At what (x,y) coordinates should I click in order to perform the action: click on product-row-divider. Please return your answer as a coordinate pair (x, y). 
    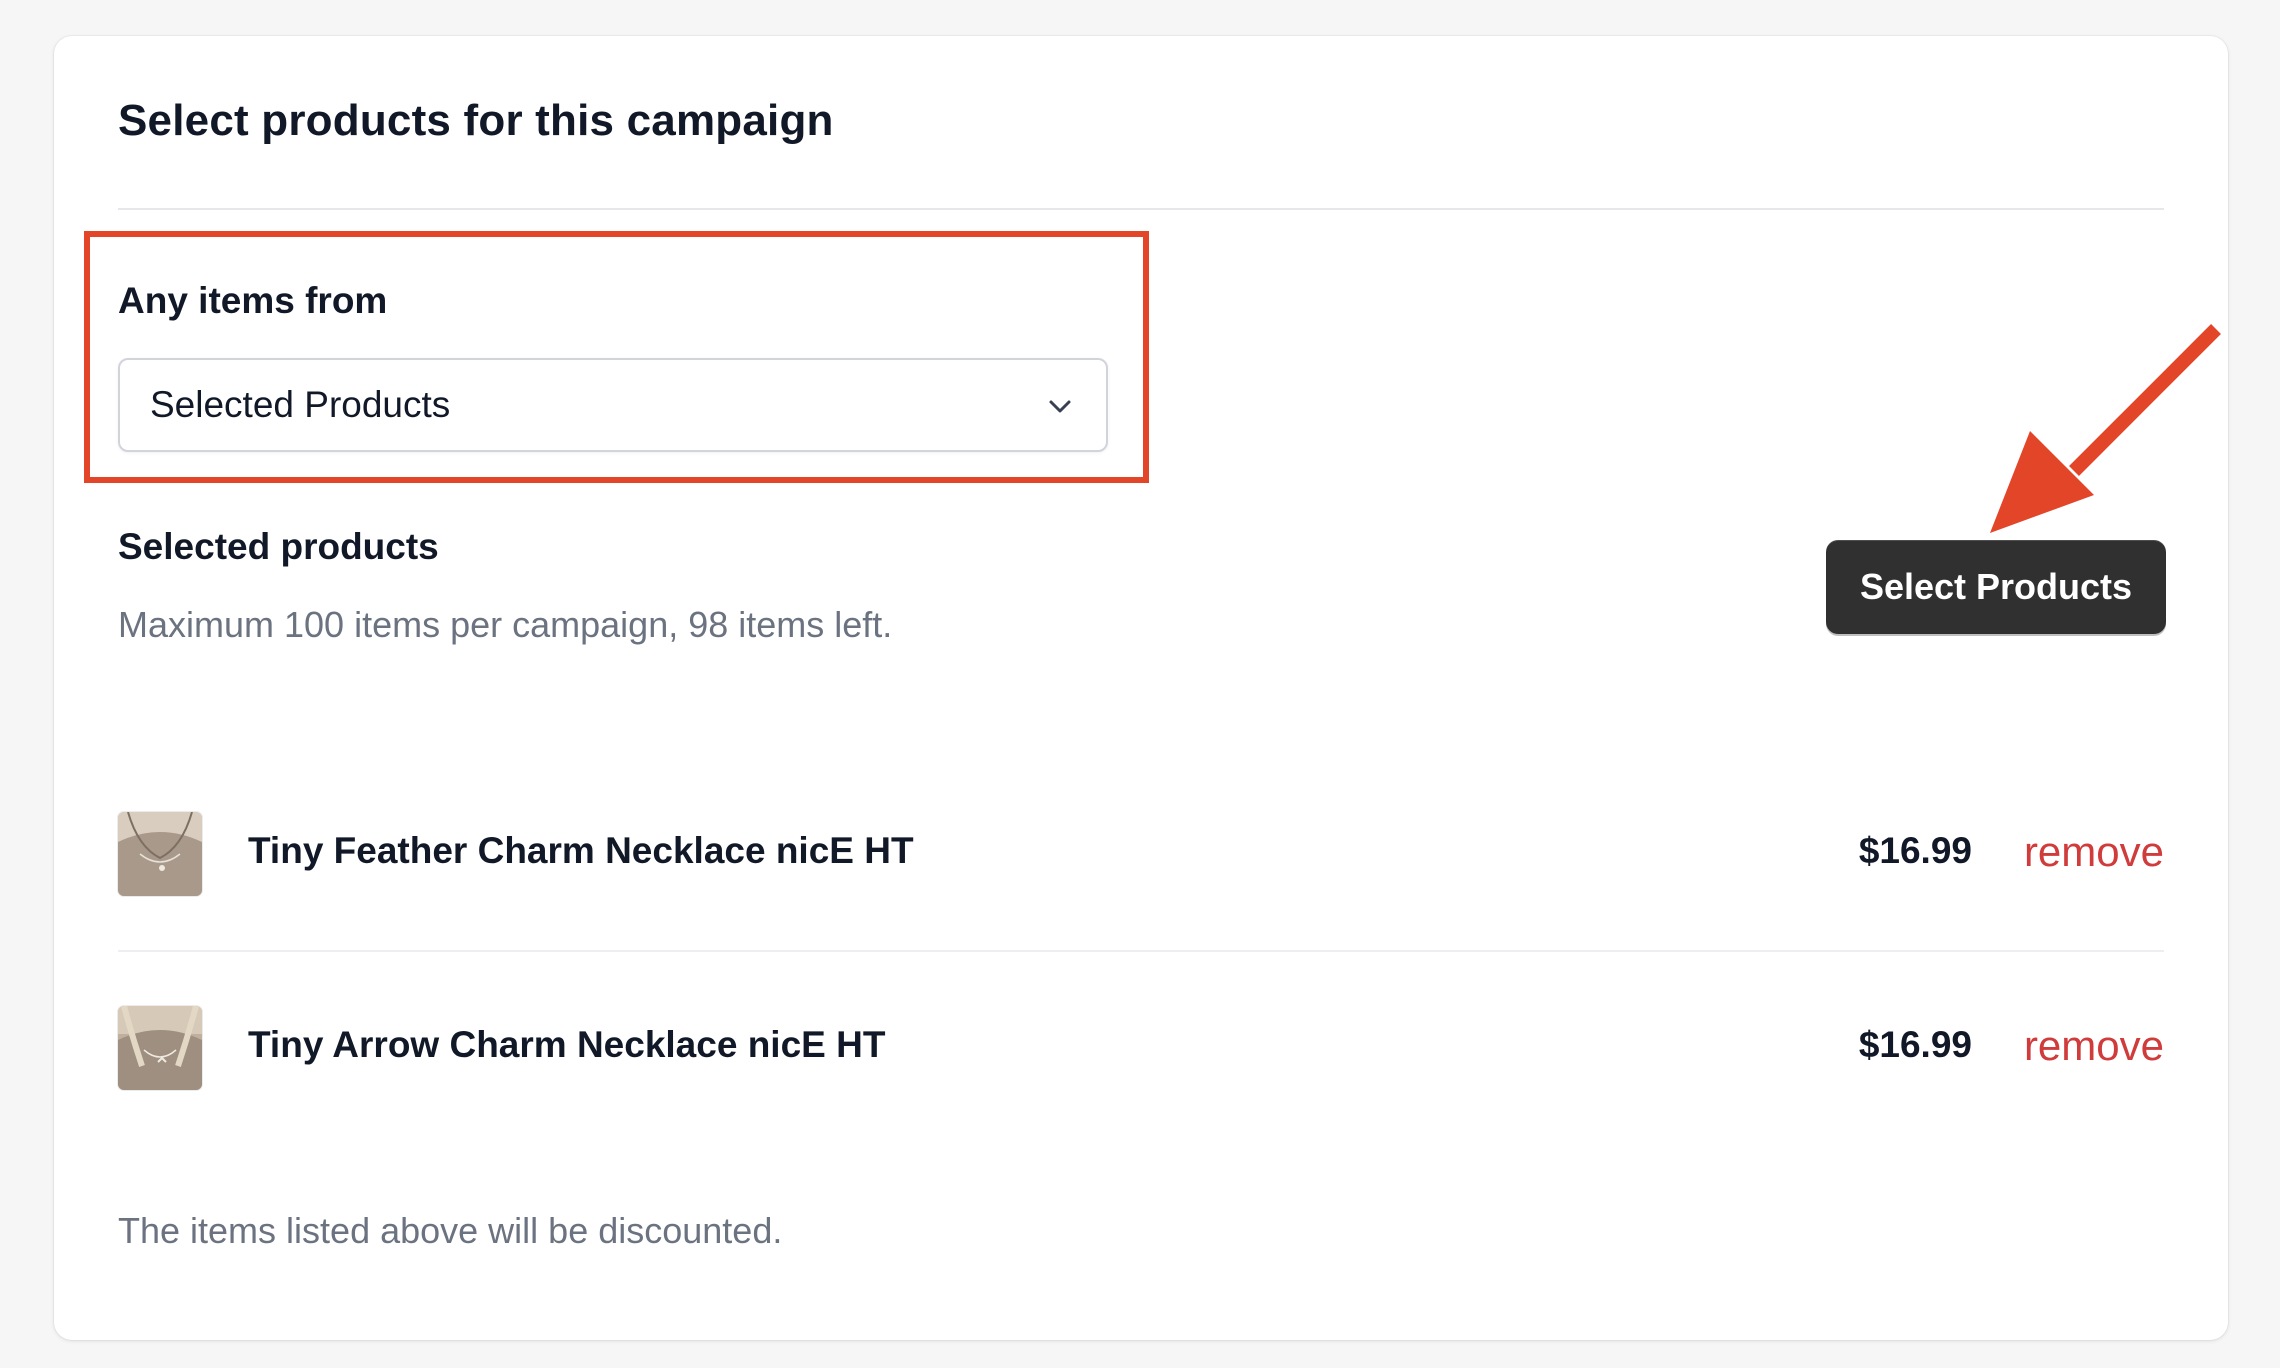
    Looking at the image, I should click on (1141, 951).